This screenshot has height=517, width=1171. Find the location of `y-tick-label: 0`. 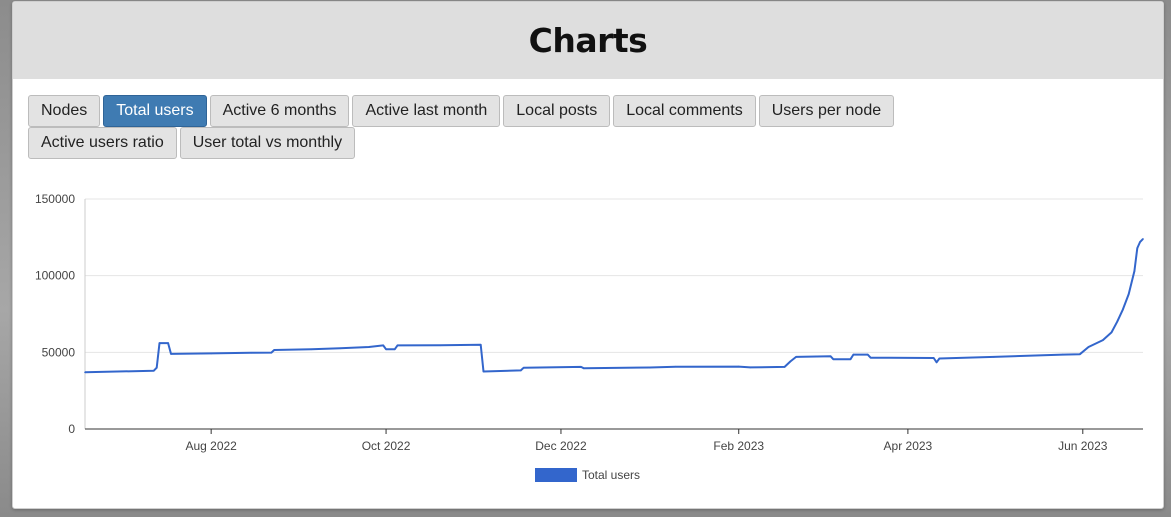

y-tick-label: 0 is located at coordinates (71, 429).